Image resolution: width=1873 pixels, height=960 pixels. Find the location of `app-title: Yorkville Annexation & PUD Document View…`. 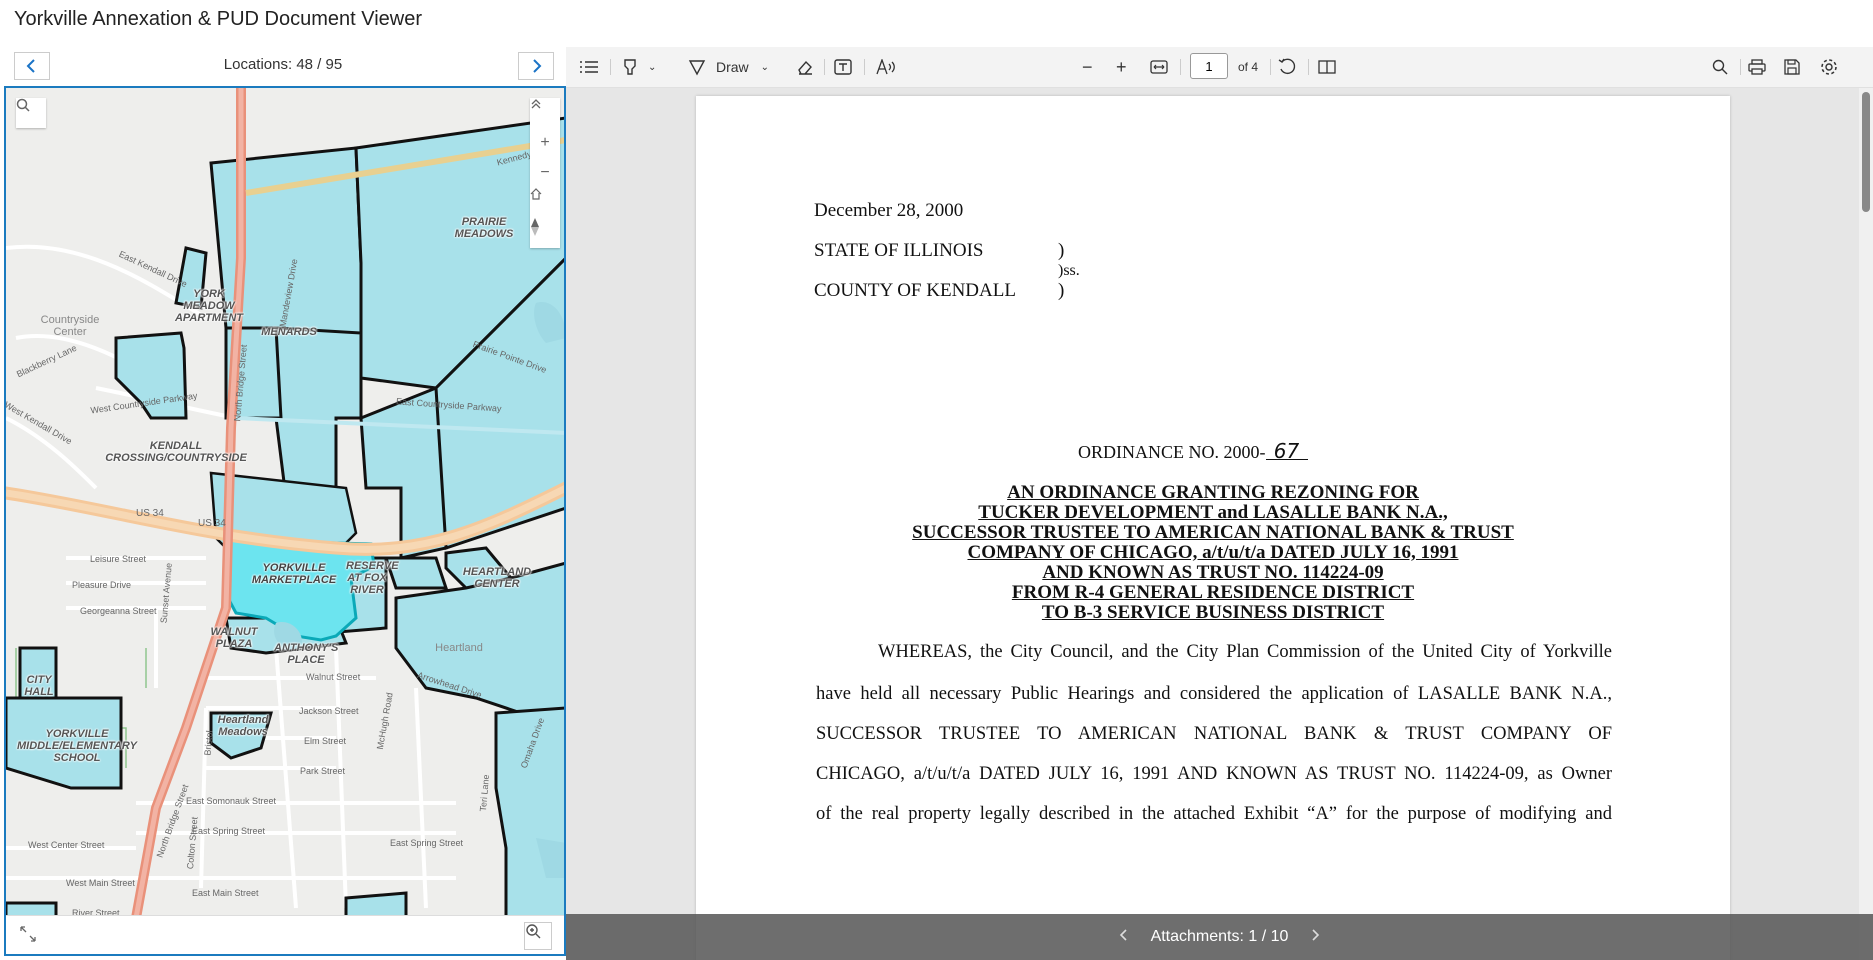

app-title: Yorkville Annexation & PUD Document View… is located at coordinates (218, 19).